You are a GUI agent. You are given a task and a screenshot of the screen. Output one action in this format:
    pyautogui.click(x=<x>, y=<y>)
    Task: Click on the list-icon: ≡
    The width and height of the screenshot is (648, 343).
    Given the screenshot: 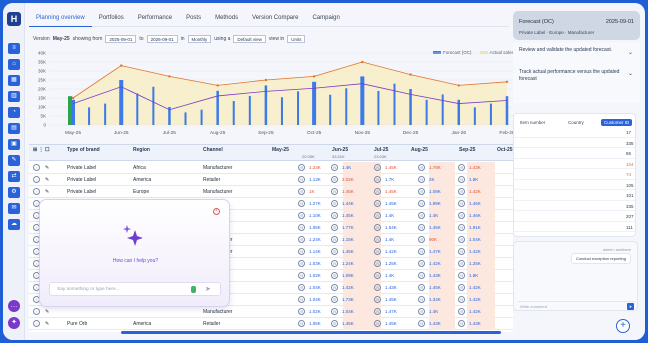 What is the action you would take?
    pyautogui.click(x=14, y=48)
    